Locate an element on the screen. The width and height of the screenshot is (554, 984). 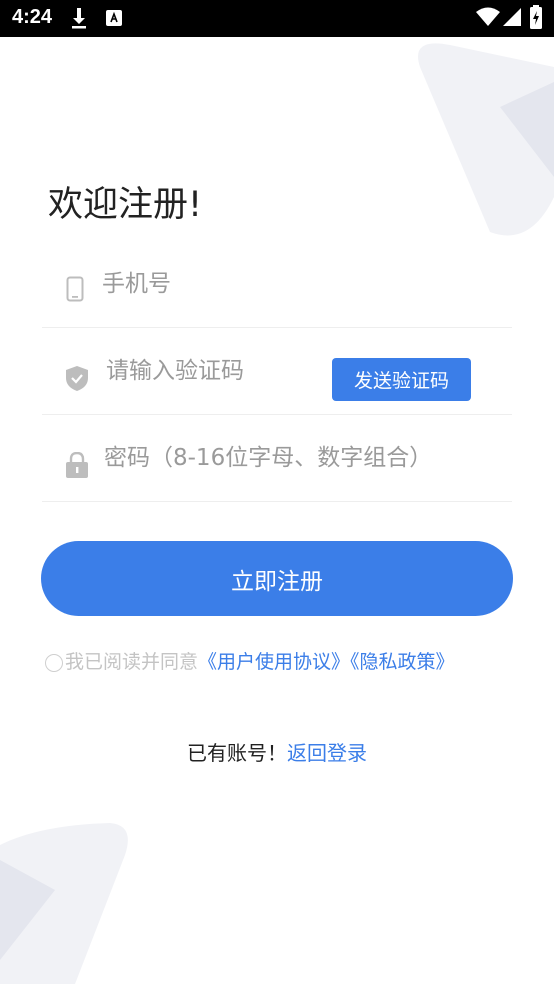
wifi-icon is located at coordinates (488, 16).